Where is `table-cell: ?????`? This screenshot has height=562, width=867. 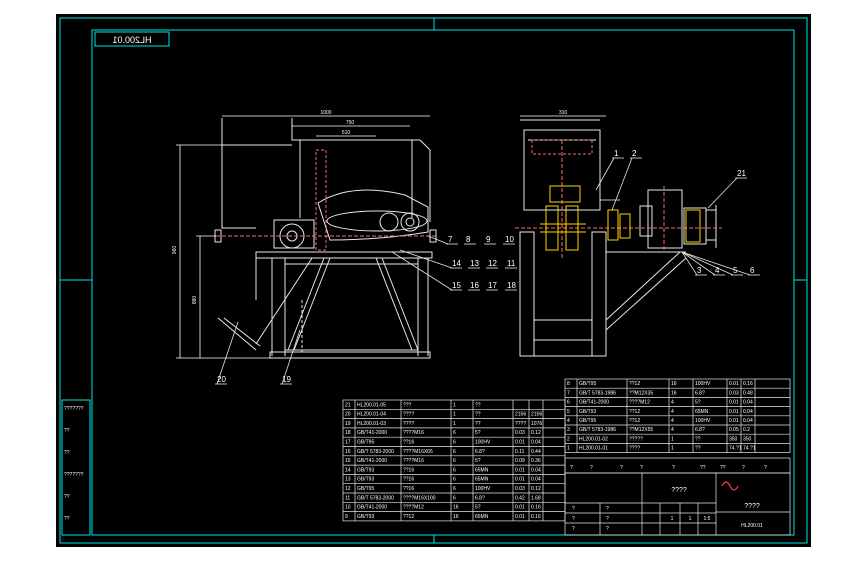 table-cell: ????? is located at coordinates (636, 439).